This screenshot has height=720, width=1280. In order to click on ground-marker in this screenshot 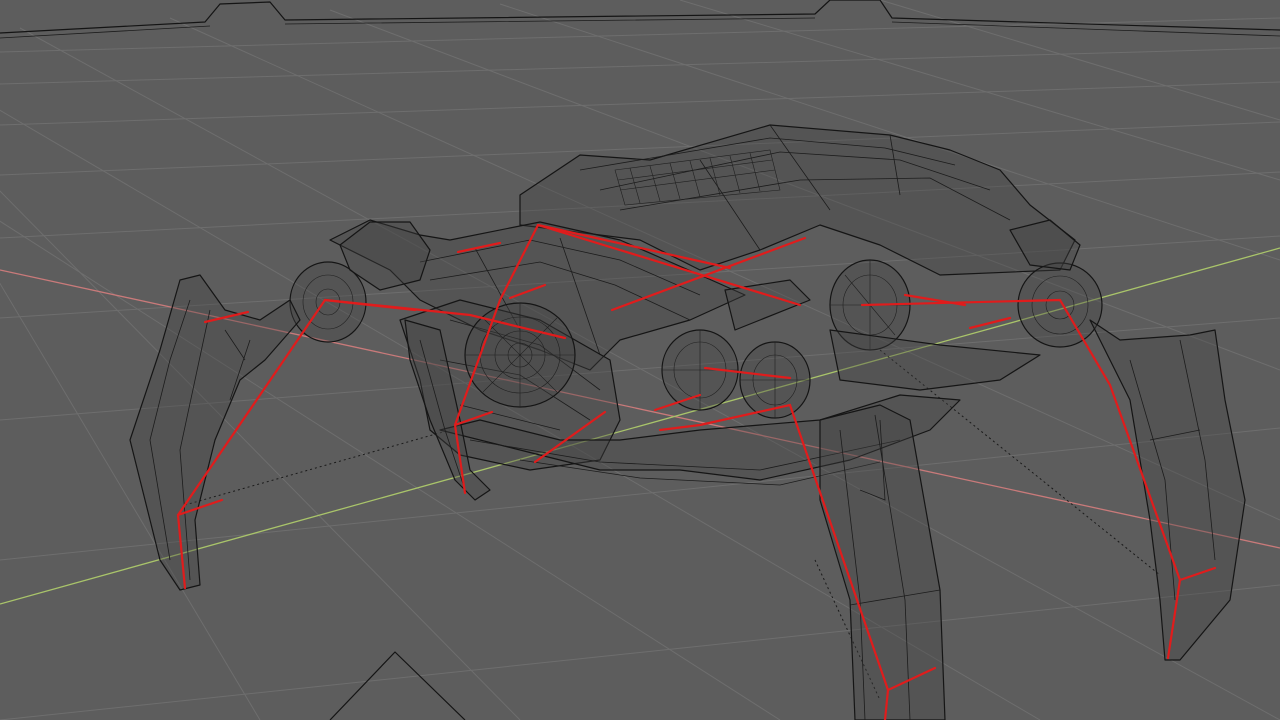, I will do `click(397, 685)`.